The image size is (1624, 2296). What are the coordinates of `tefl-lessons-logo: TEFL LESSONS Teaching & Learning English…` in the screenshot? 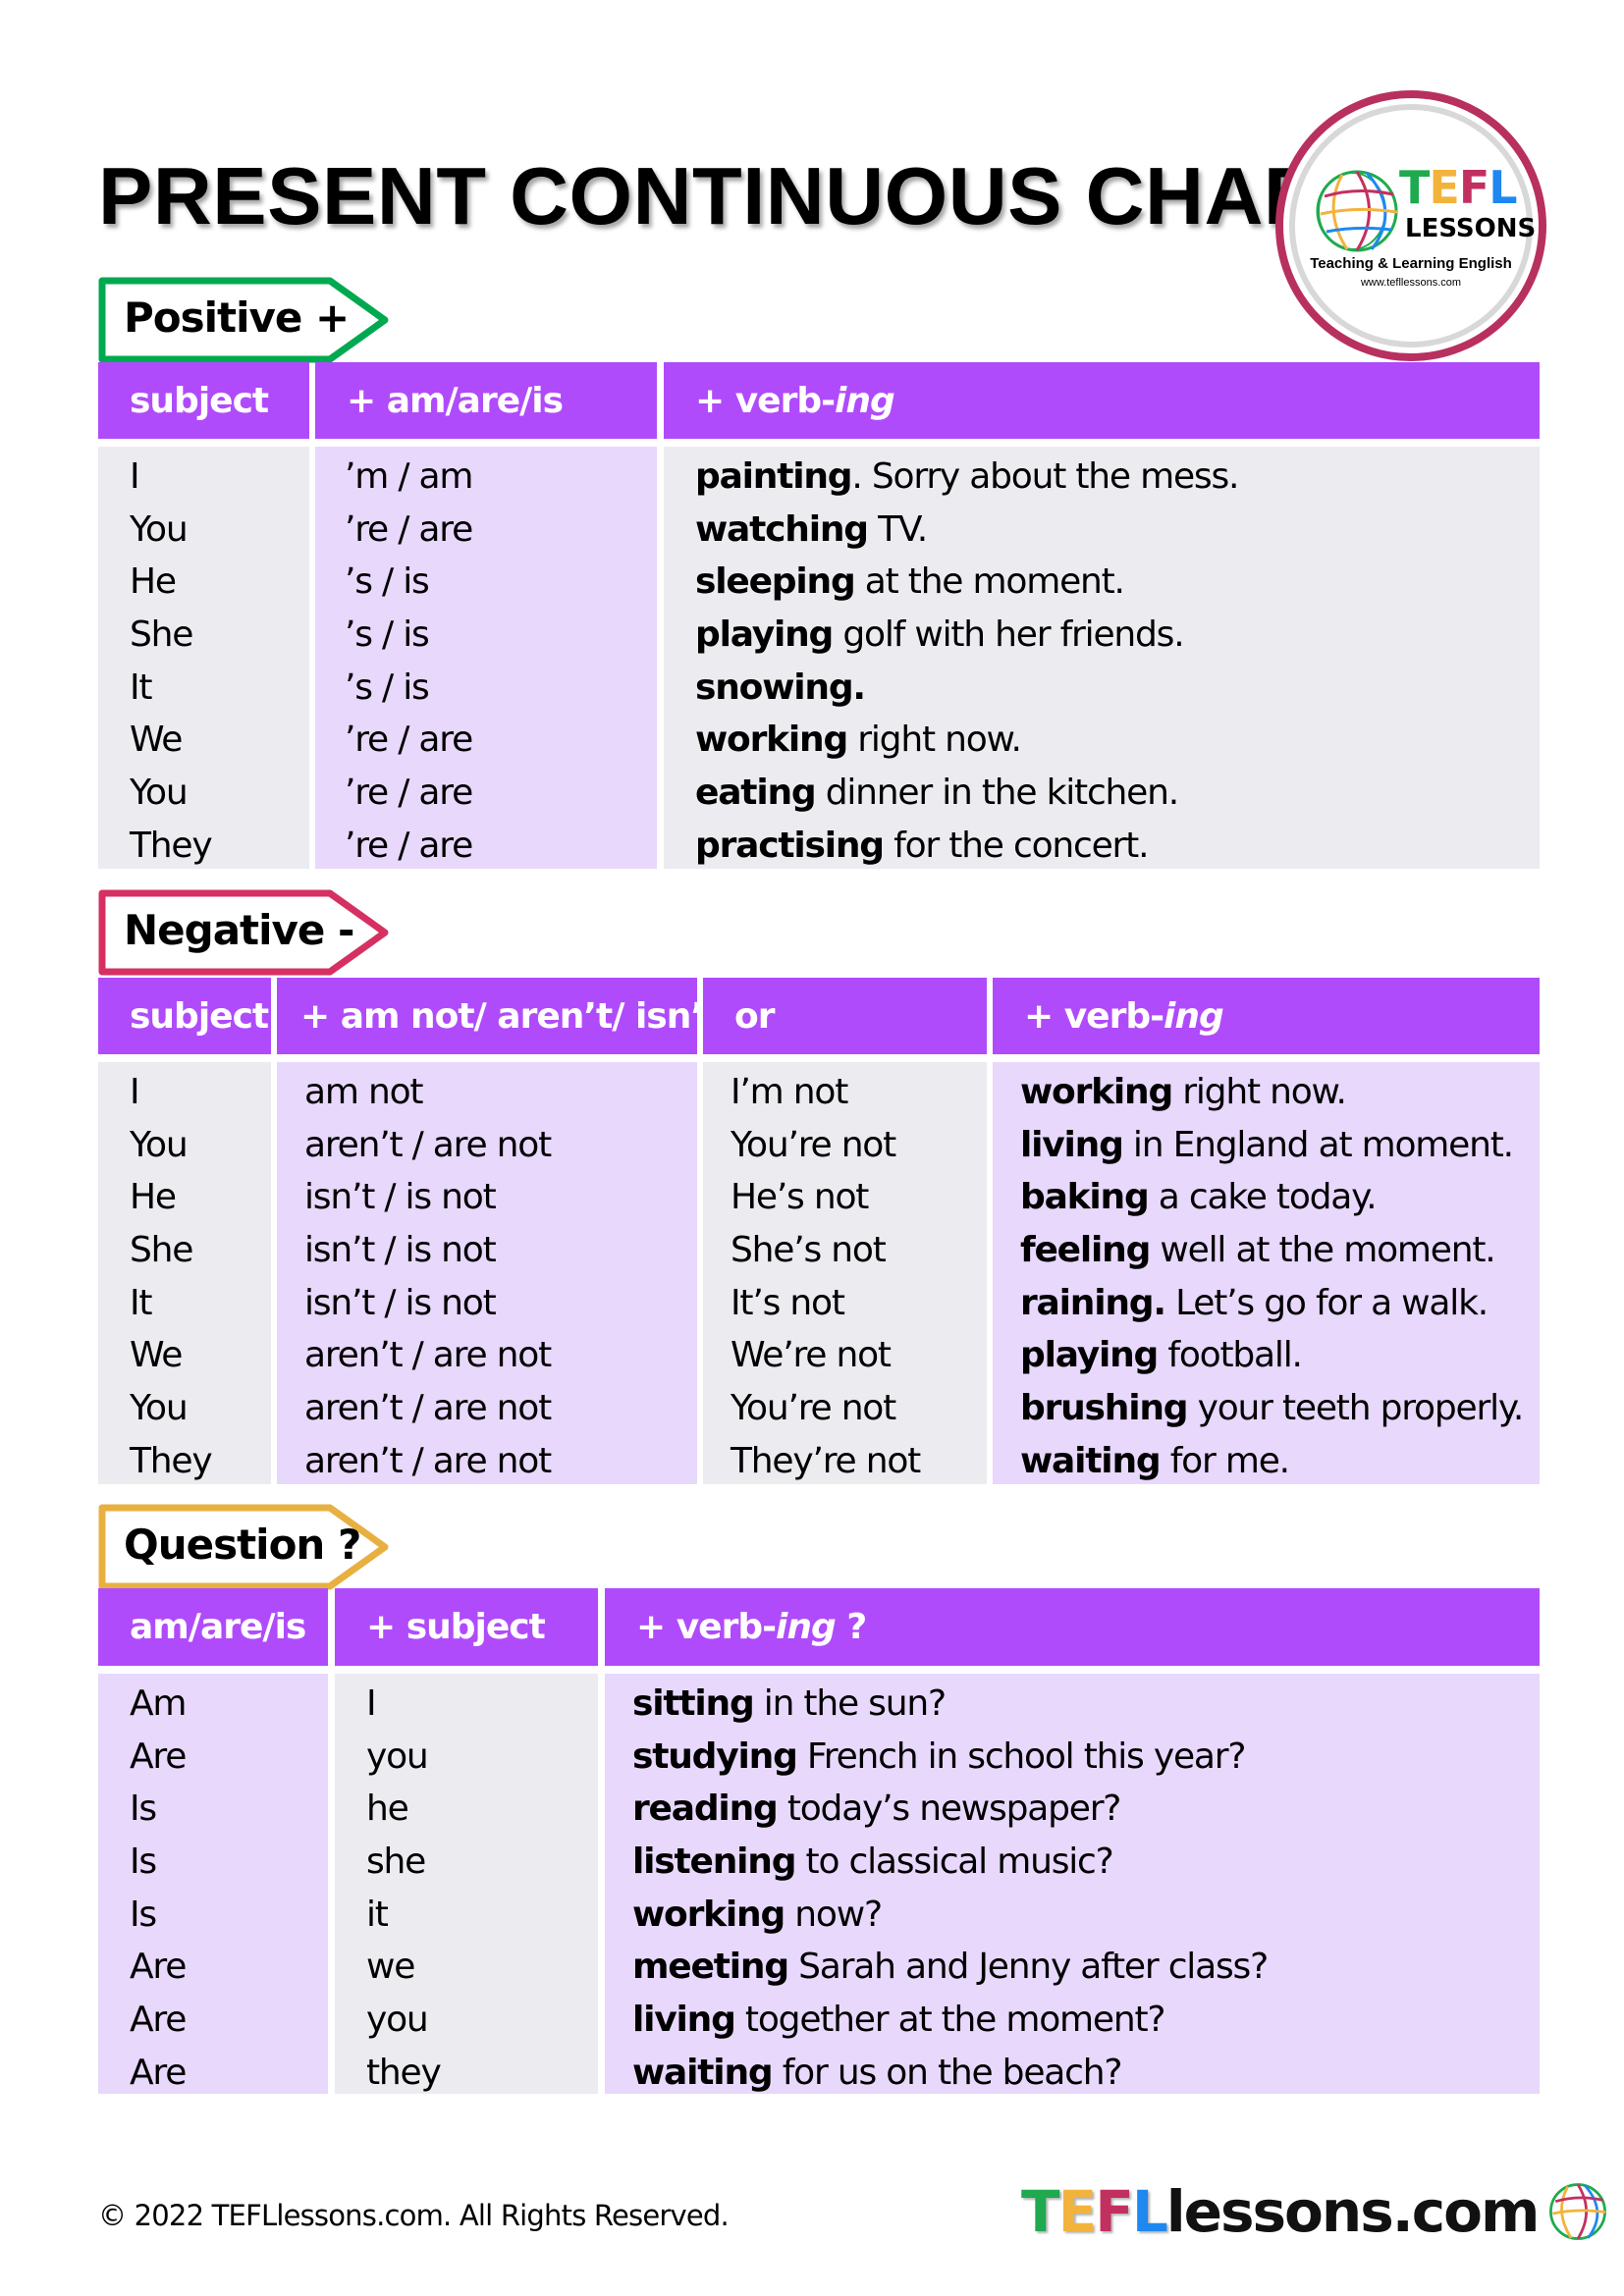 It's located at (1410, 225).